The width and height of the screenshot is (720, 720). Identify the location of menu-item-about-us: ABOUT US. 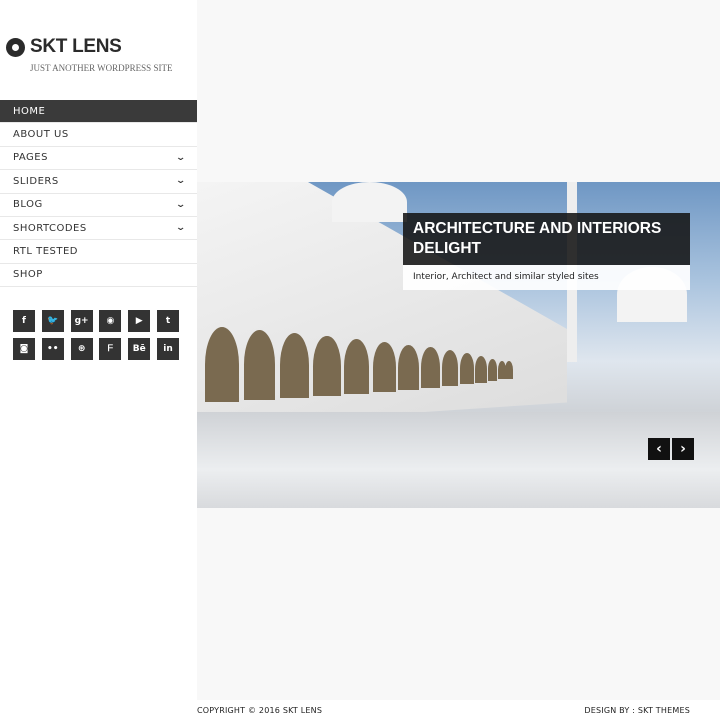
(98, 135).